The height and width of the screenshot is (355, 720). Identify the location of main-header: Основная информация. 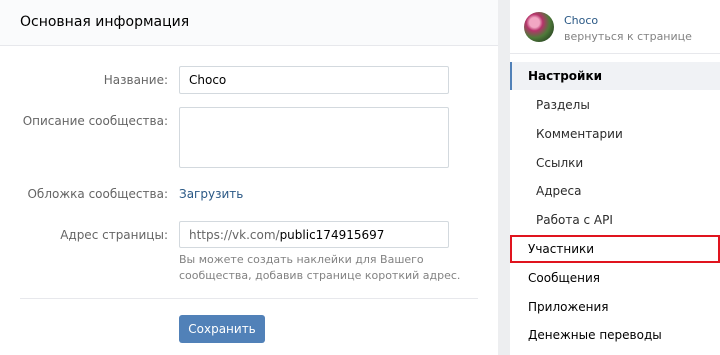
(249, 23).